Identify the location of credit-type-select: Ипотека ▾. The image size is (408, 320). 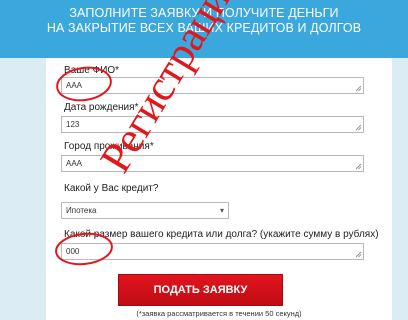
(145, 210).